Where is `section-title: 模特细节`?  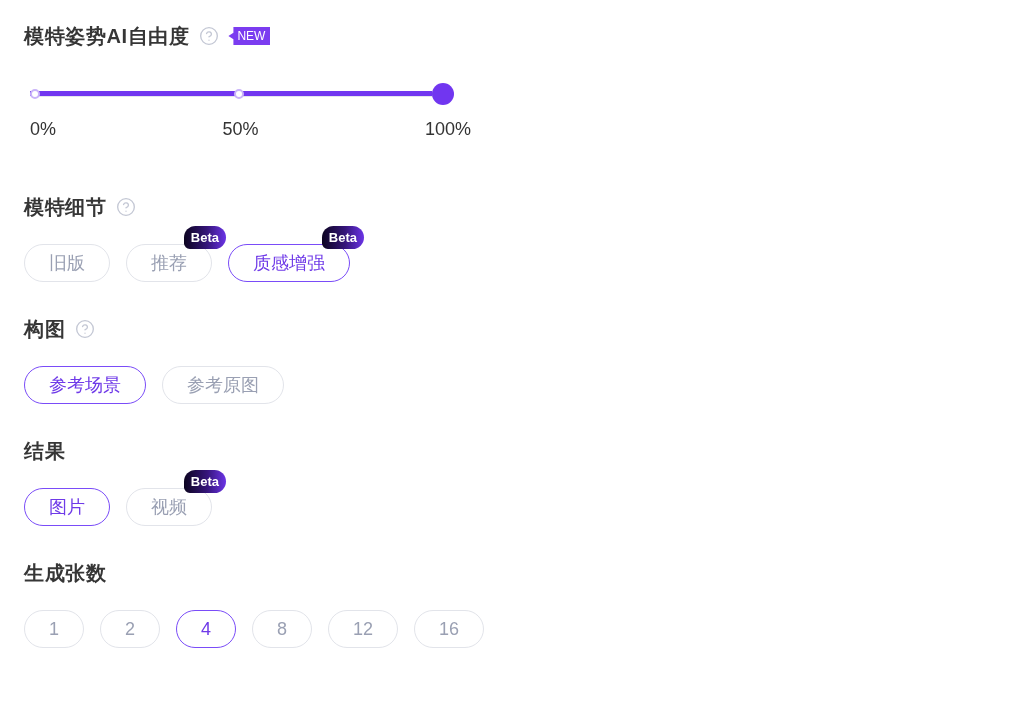
section-title: 模特细节 is located at coordinates (65, 207).